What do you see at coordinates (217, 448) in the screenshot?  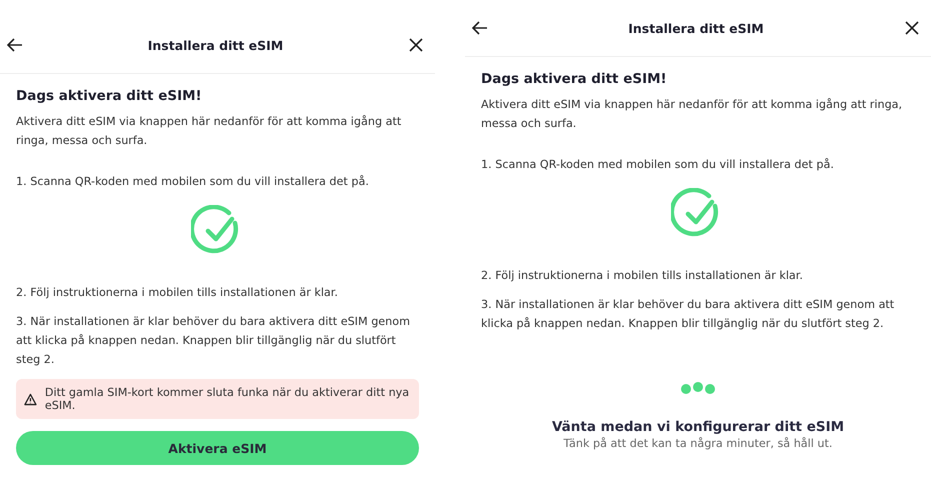 I see `activate-button: Aktivera eSIM` at bounding box center [217, 448].